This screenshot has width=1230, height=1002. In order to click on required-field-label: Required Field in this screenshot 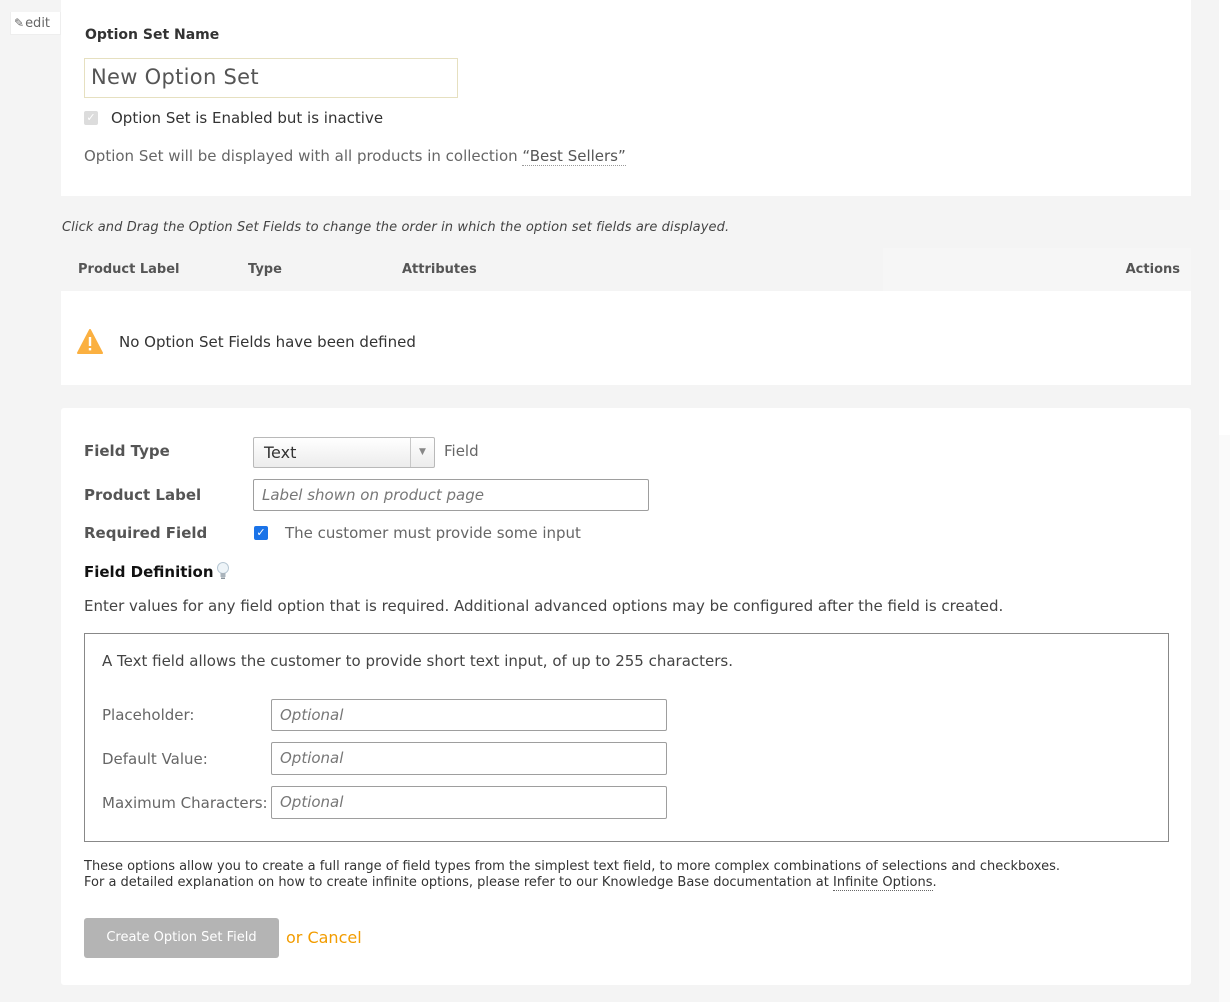, I will do `click(146, 533)`.